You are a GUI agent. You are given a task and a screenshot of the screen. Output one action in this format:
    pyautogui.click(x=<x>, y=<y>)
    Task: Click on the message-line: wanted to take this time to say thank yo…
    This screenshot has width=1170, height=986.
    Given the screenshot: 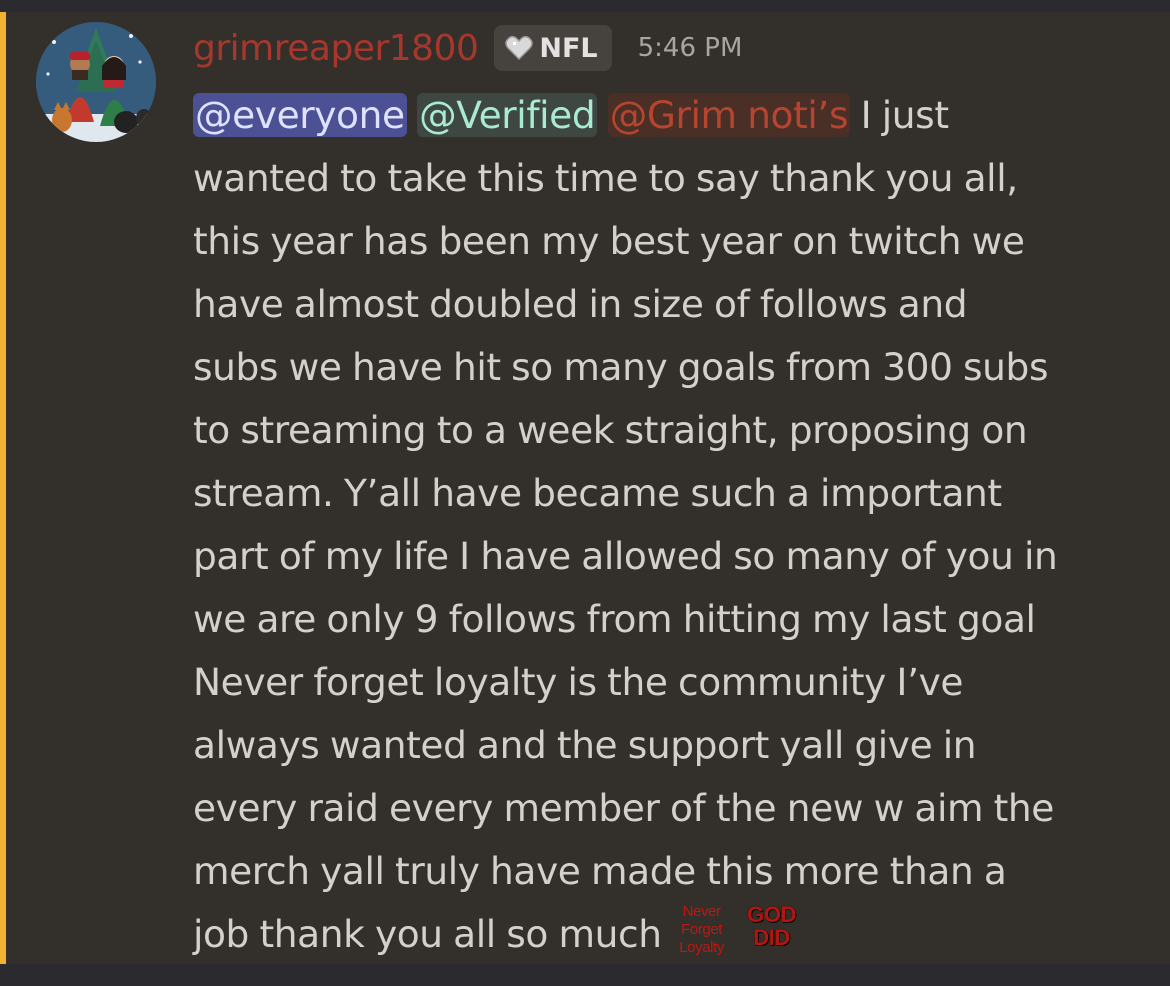 What is the action you would take?
    pyautogui.click(x=605, y=178)
    